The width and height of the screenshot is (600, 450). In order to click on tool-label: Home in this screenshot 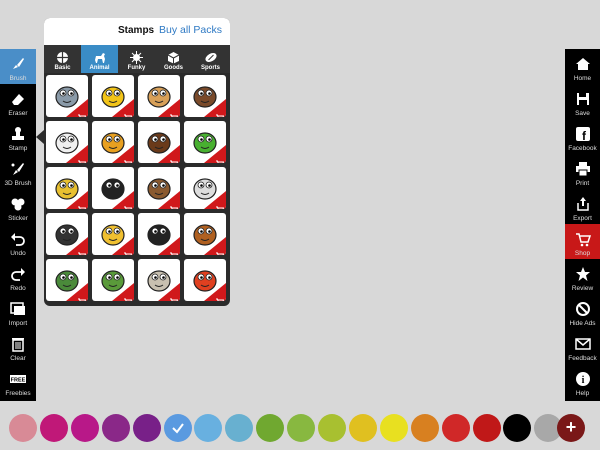, I will do `click(582, 78)`.